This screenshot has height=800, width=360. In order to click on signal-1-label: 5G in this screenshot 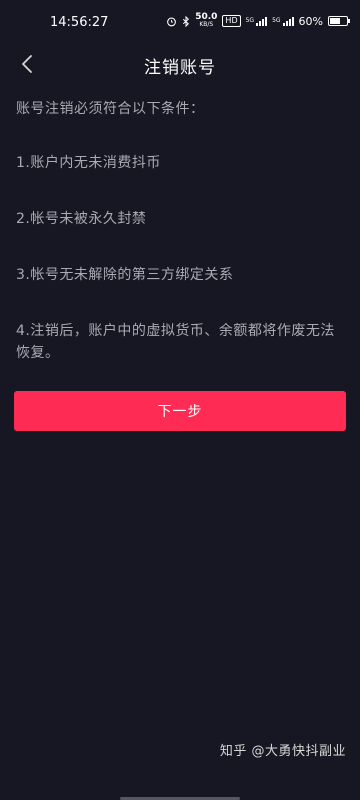, I will do `click(250, 20)`.